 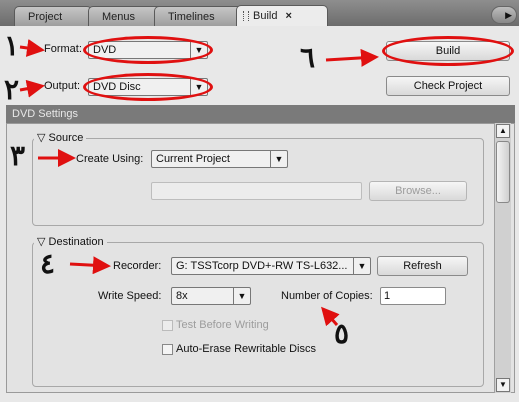 I want to click on annotation-5: ٥, so click(x=342, y=333).